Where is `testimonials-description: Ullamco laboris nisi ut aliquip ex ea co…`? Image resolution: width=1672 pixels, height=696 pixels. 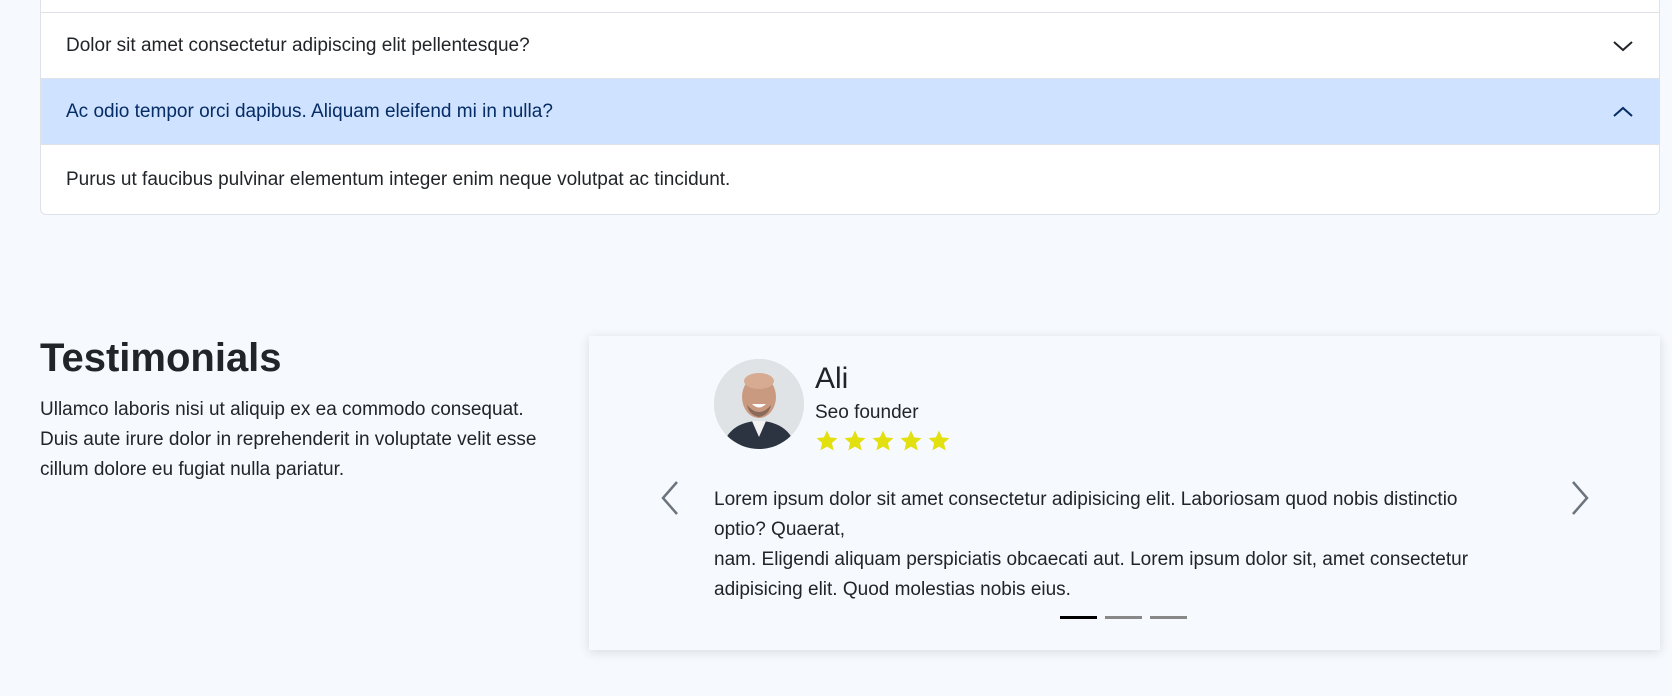 testimonials-description: Ullamco laboris nisi ut aliquip ex ea co… is located at coordinates (288, 439).